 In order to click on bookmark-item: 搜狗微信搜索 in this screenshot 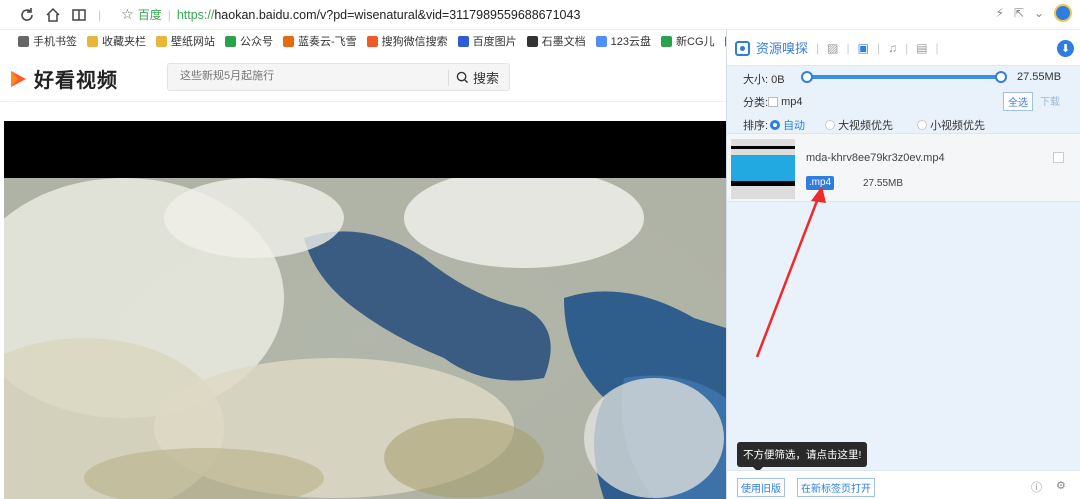, I will do `click(407, 41)`.